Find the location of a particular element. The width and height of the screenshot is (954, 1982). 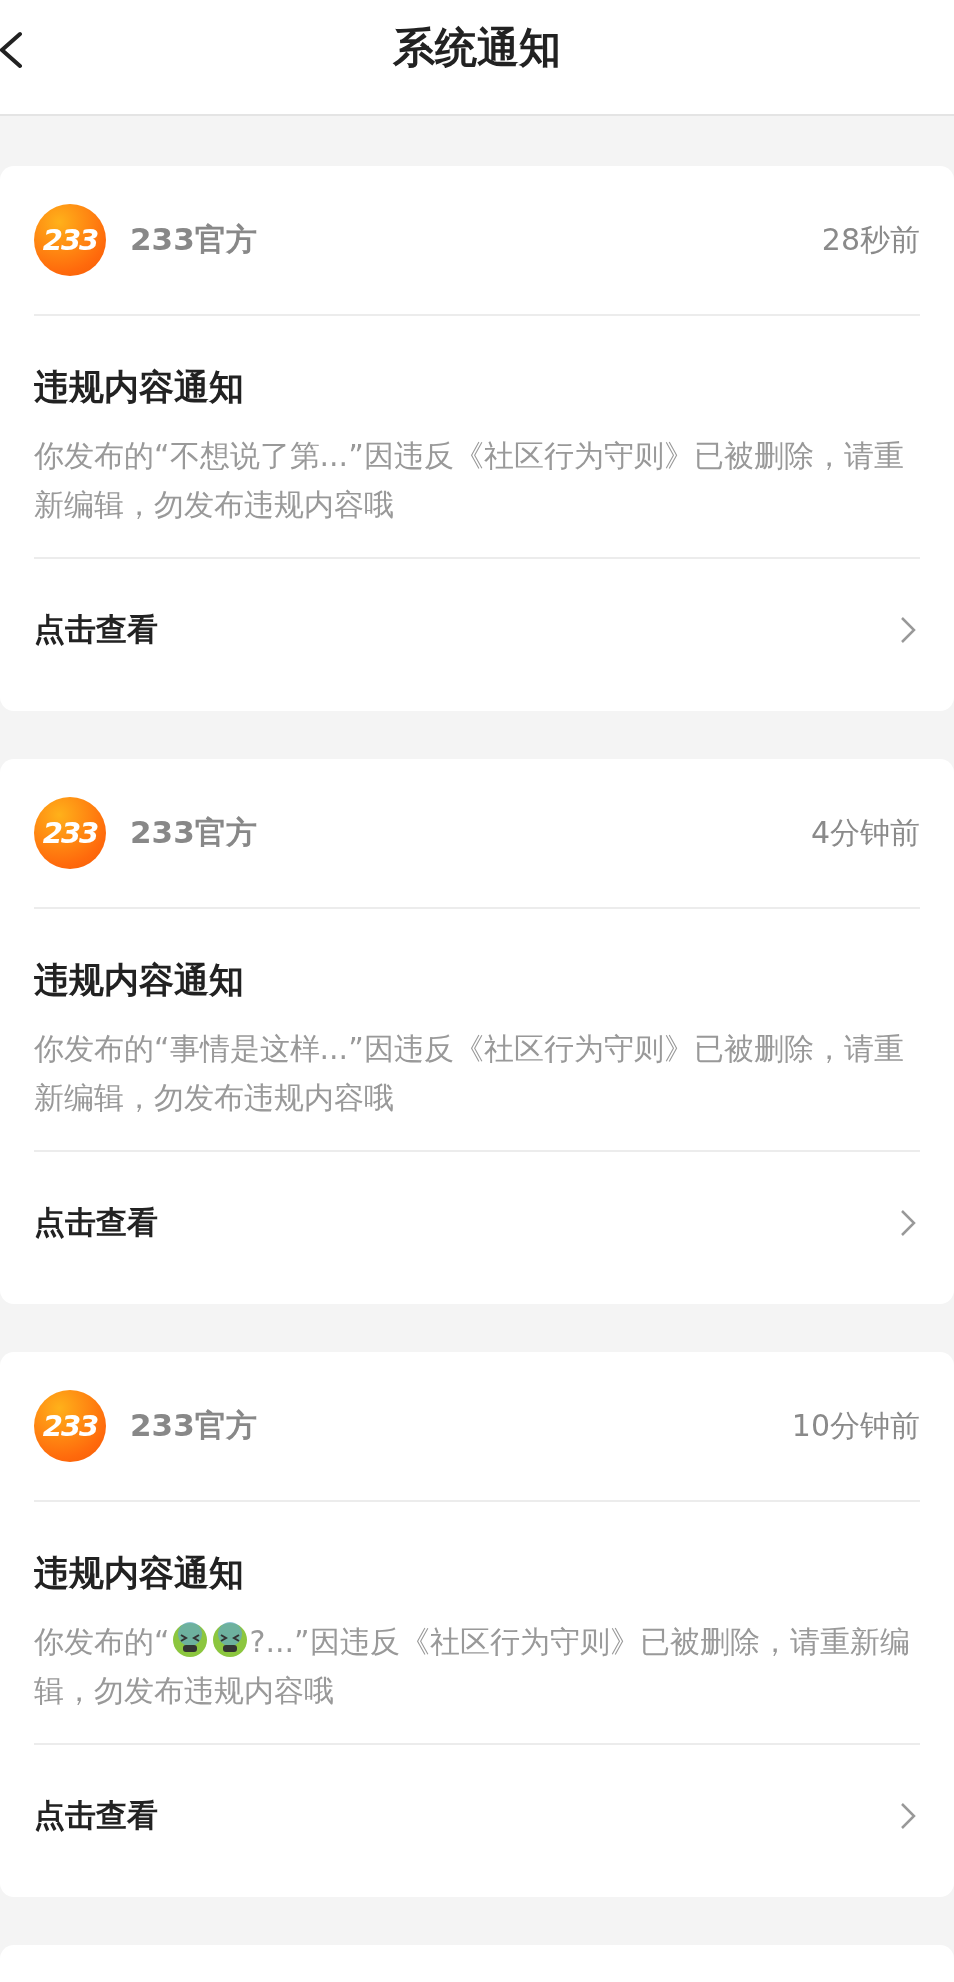

timestamp: 10分钟前 is located at coordinates (855, 1425).